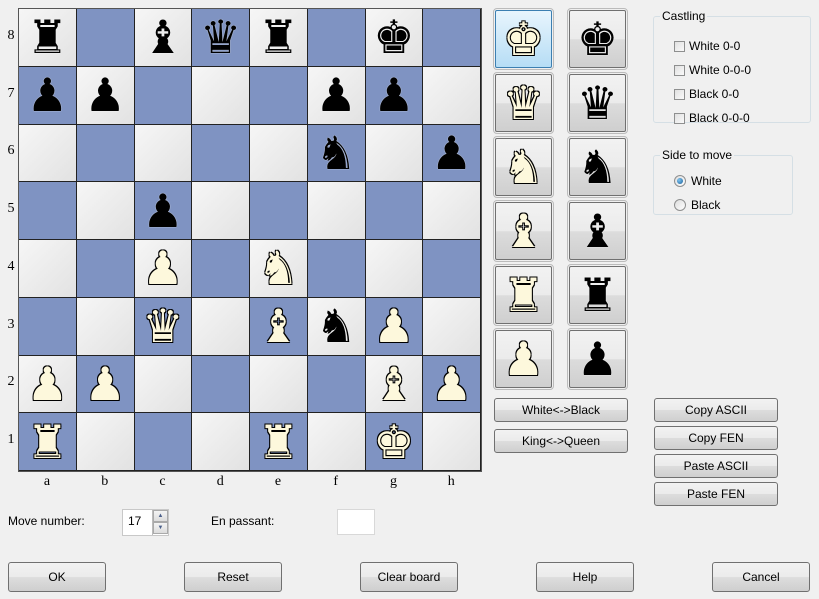 The width and height of the screenshot is (819, 599). Describe the element at coordinates (233, 577) in the screenshot. I see `reset-button: Reset` at that location.